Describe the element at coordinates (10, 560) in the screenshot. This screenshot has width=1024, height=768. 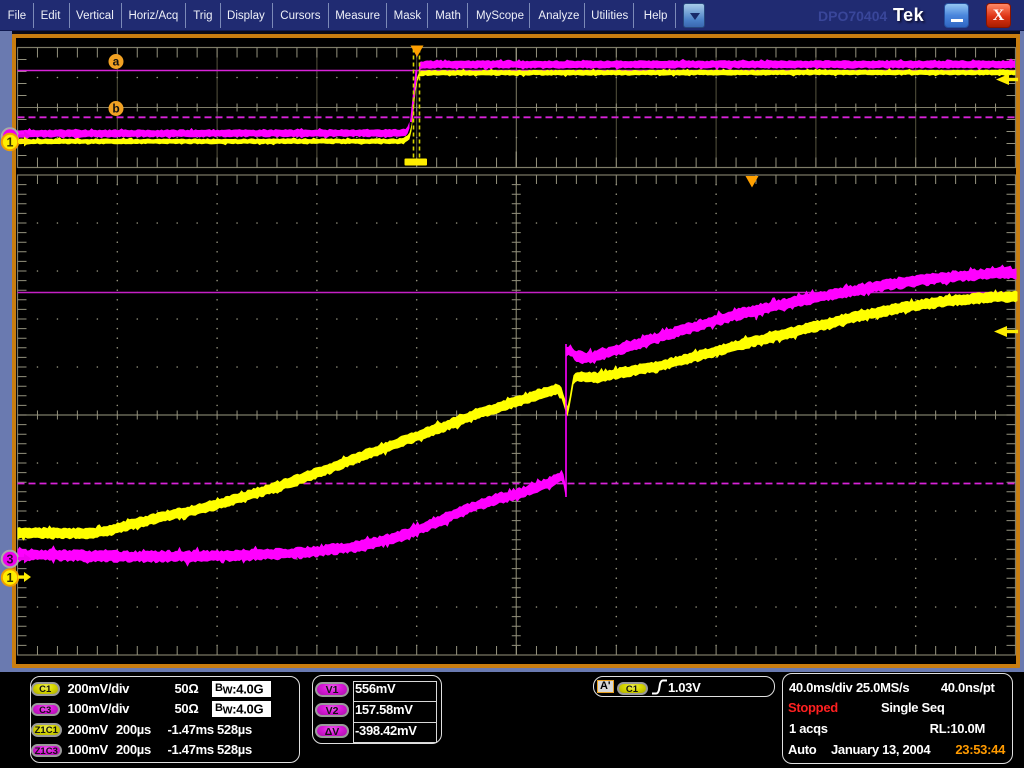
I see `svg-text: 3` at that location.